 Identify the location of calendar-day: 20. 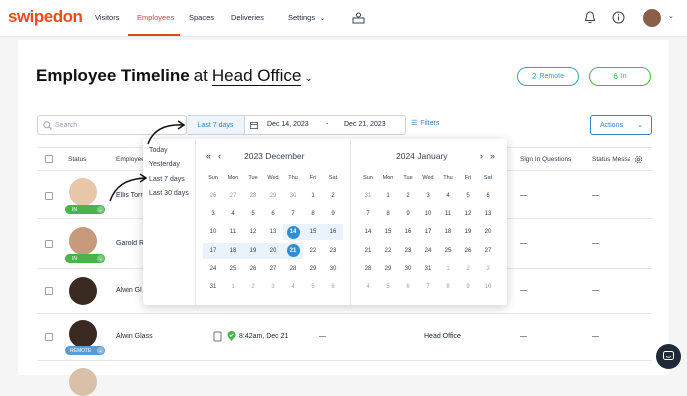
(273, 250).